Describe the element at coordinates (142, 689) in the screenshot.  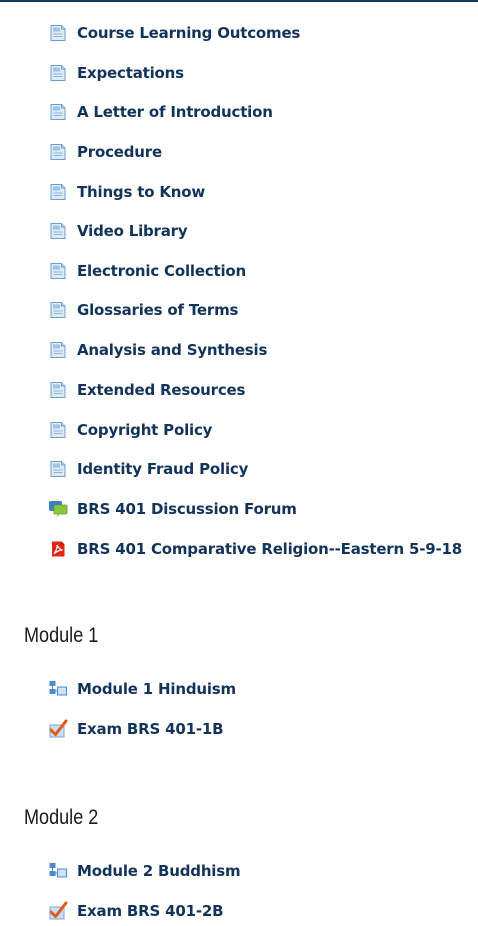
I see `activity-module-1-hinduism: Module 1 Hinduism` at that location.